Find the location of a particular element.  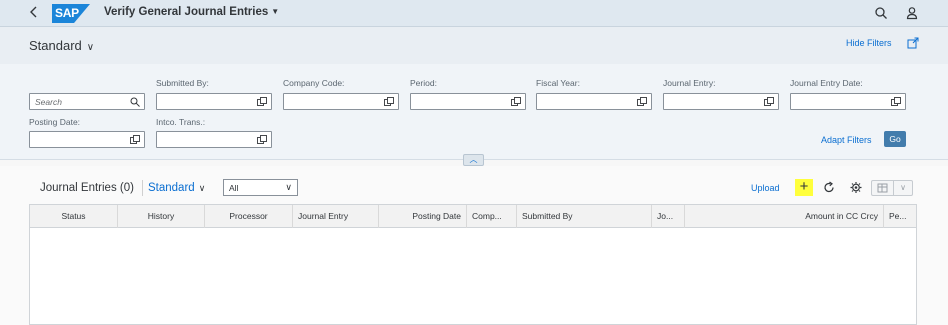

chevron-left-icon is located at coordinates (33, 12).